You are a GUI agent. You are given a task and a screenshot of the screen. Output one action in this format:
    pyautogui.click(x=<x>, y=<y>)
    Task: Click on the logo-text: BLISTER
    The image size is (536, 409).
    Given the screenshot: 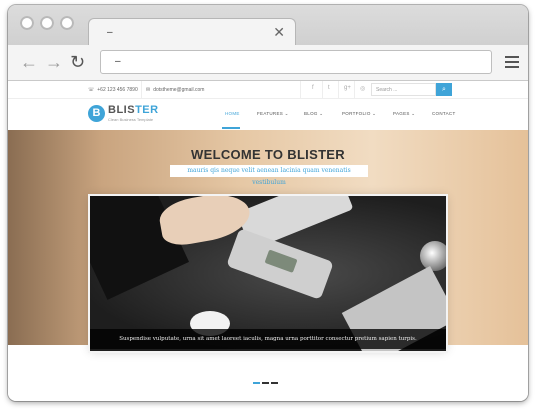 What is the action you would take?
    pyautogui.click(x=133, y=110)
    